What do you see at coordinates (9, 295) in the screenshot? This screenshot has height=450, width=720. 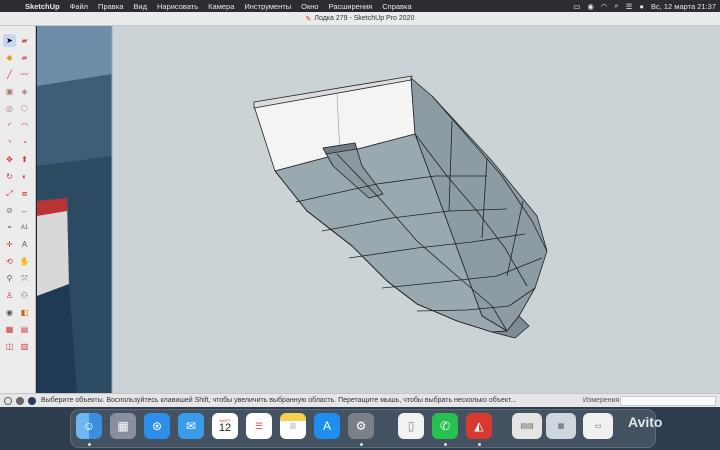 I see `position-camera-icon: ♙` at bounding box center [9, 295].